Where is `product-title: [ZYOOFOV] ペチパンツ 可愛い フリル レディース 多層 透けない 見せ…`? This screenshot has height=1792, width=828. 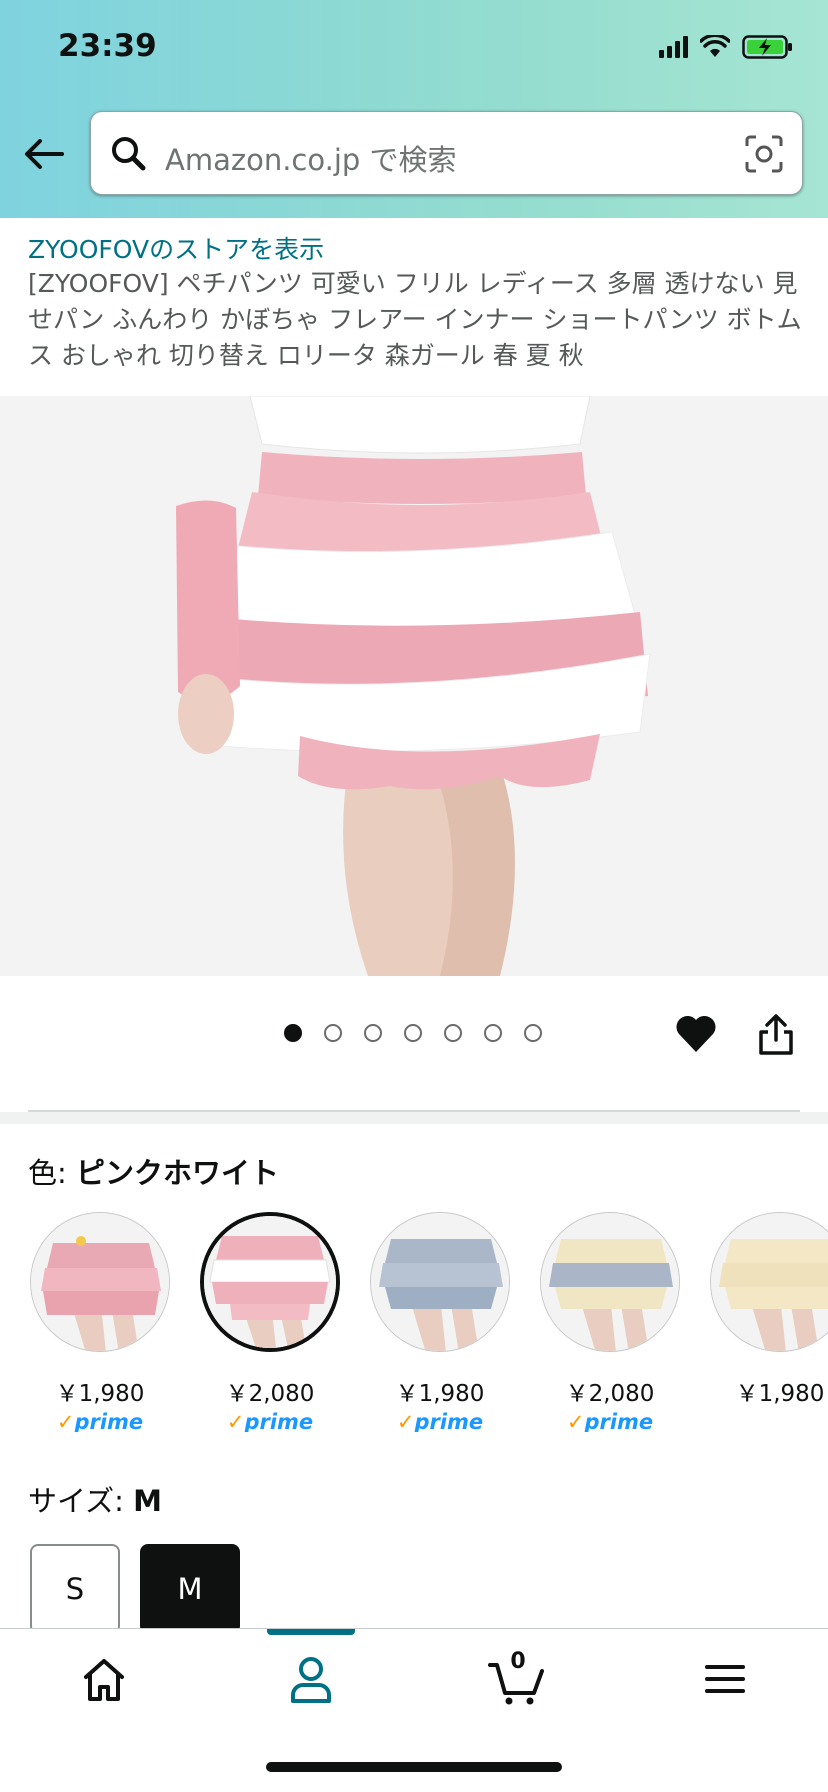
product-title: [ZYOOFOV] ペチパンツ 可愛い フリル レディース 多層 透けない 見せ… is located at coordinates (415, 319).